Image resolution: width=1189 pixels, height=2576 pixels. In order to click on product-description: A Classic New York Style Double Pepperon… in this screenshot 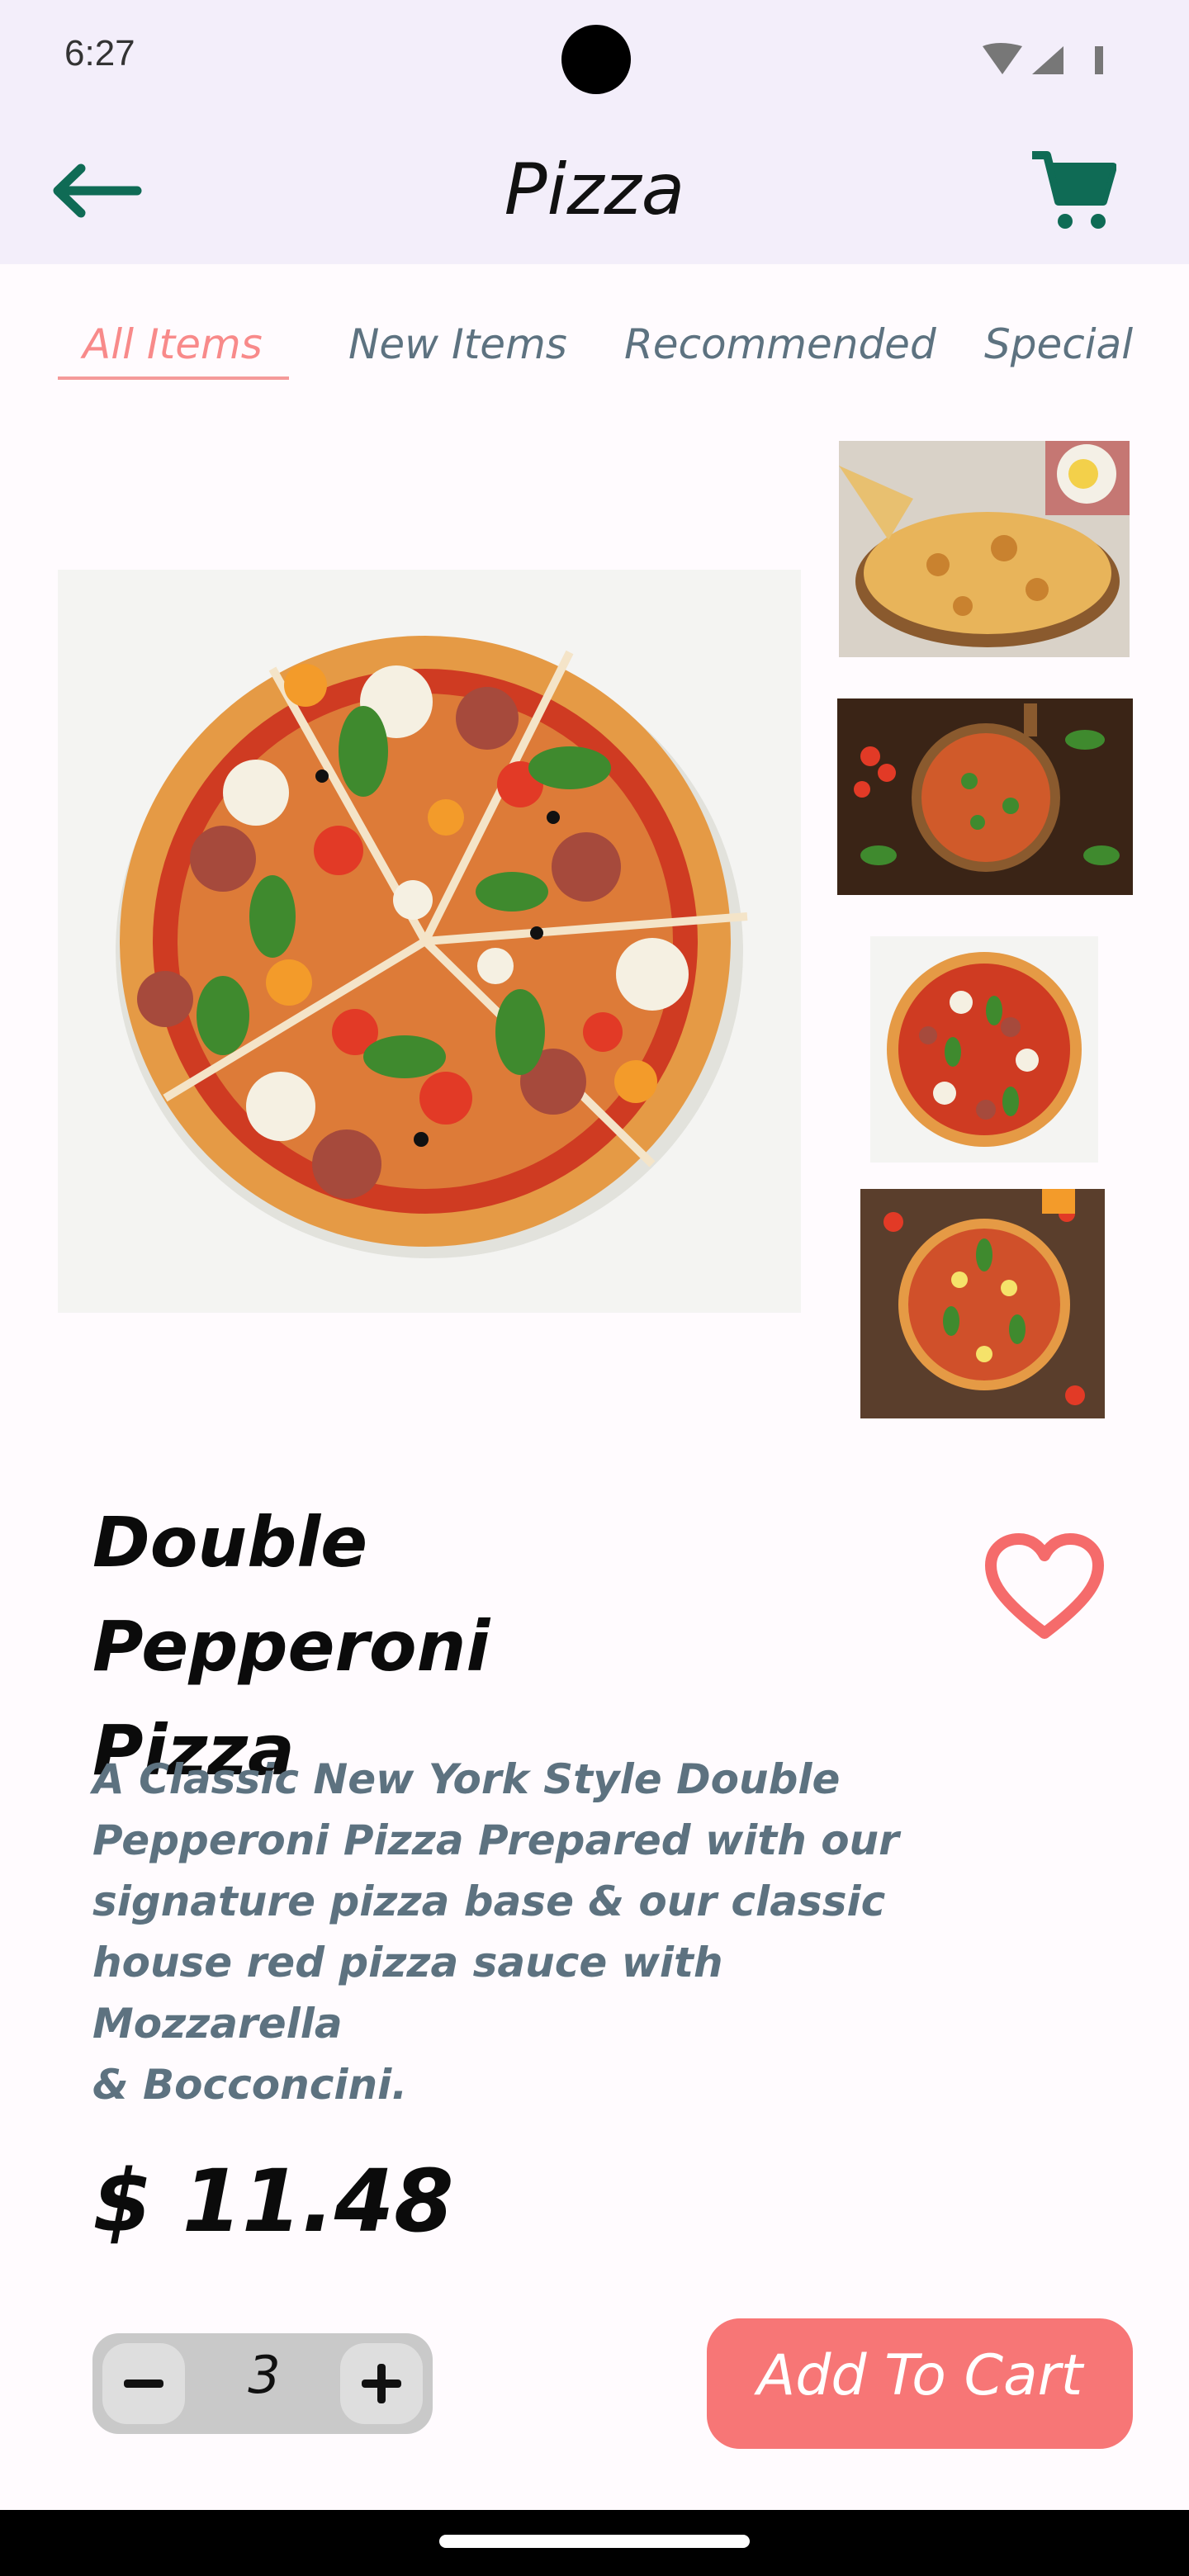, I will do `click(497, 1932)`.